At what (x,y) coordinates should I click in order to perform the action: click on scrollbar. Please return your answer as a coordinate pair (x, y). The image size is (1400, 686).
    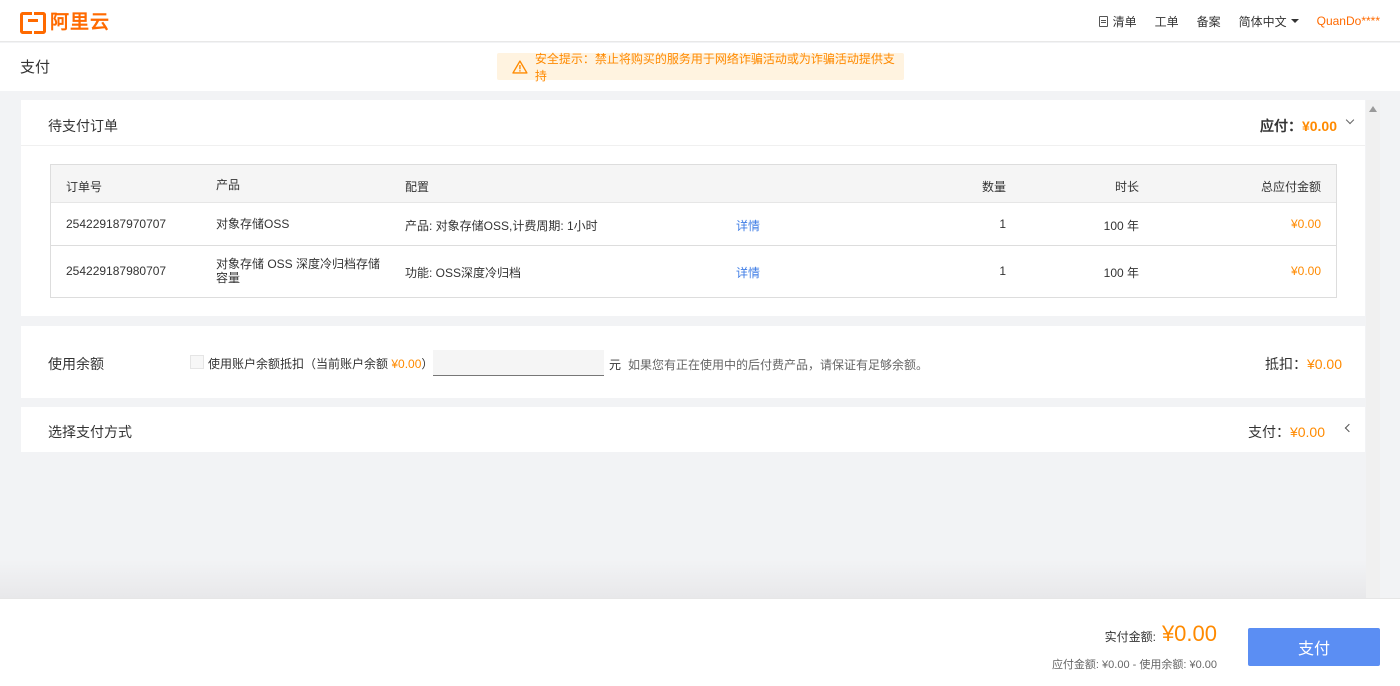
    Looking at the image, I should click on (1373, 349).